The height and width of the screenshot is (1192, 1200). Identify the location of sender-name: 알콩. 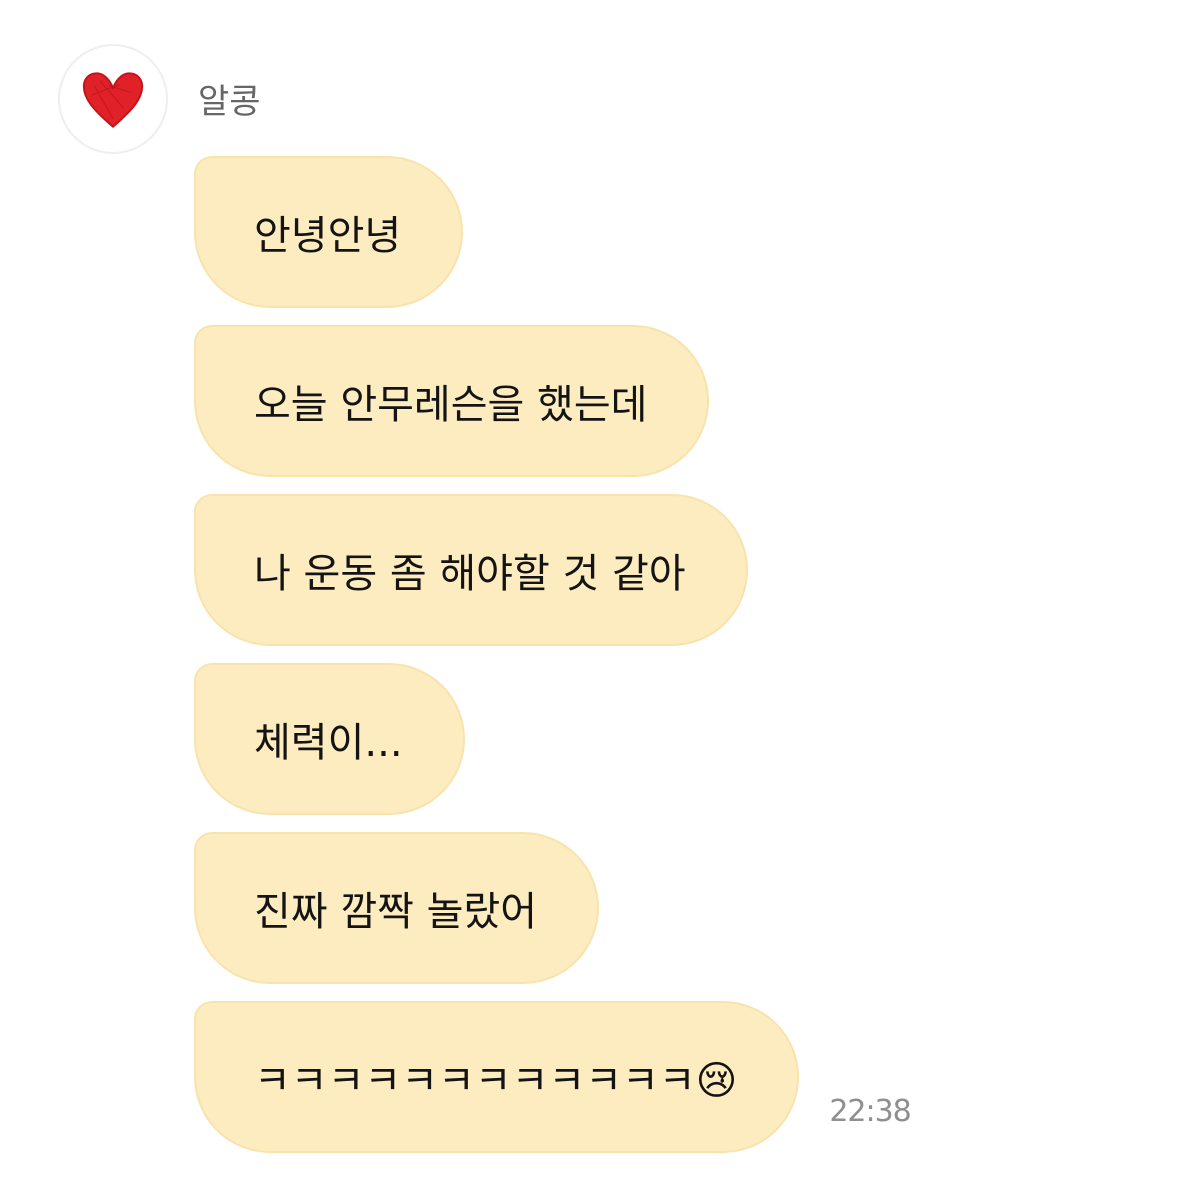
(229, 102).